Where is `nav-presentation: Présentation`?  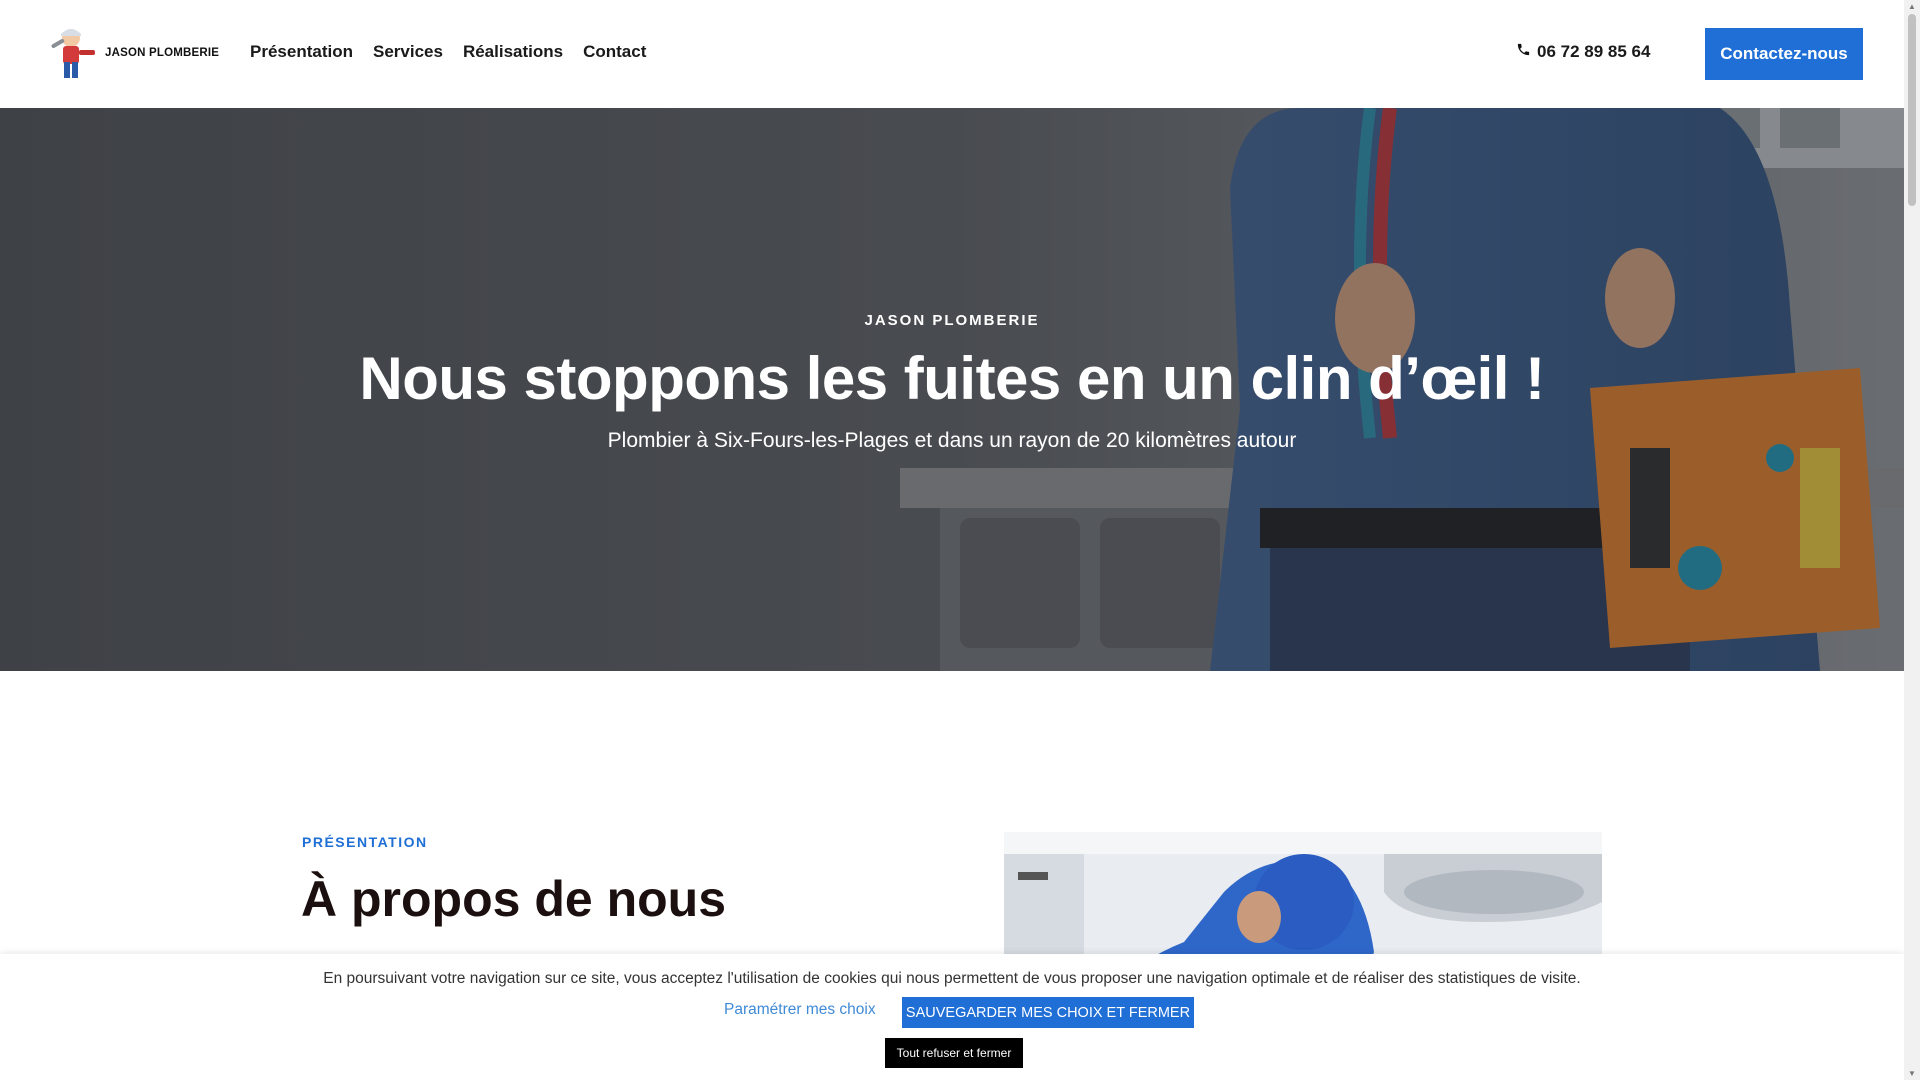
nav-presentation: Présentation is located at coordinates (301, 52).